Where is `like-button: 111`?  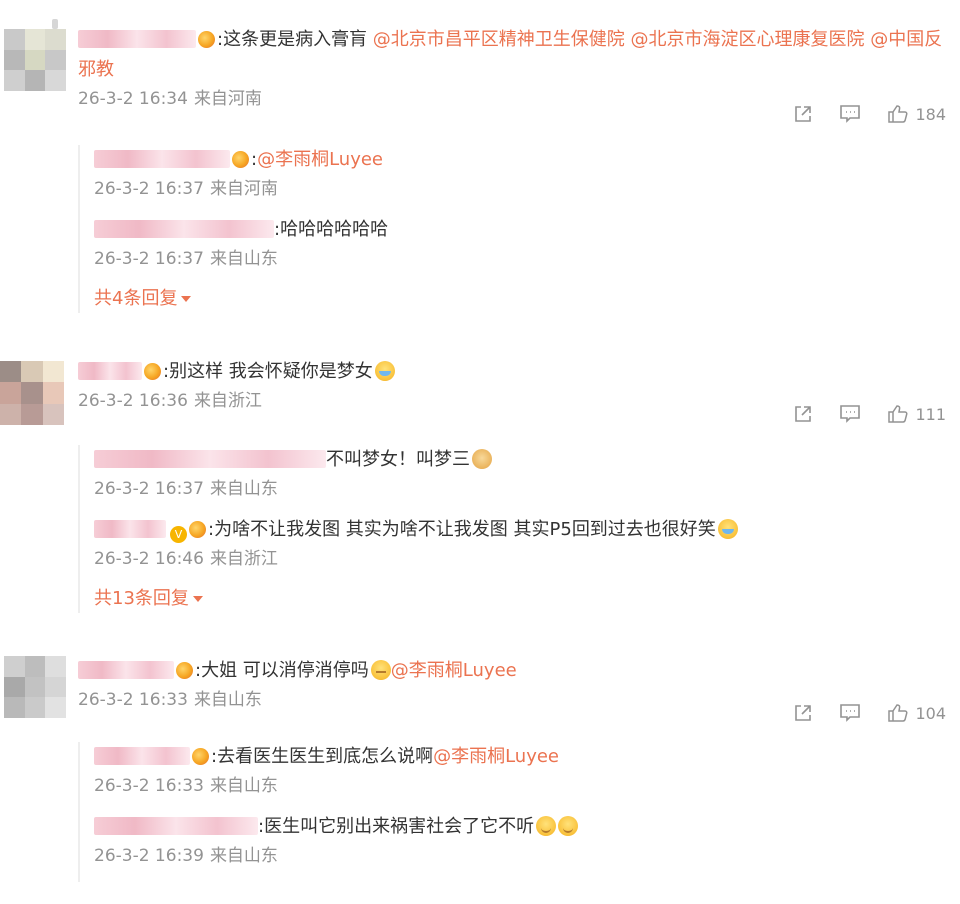 like-button: 111 is located at coordinates (916, 414).